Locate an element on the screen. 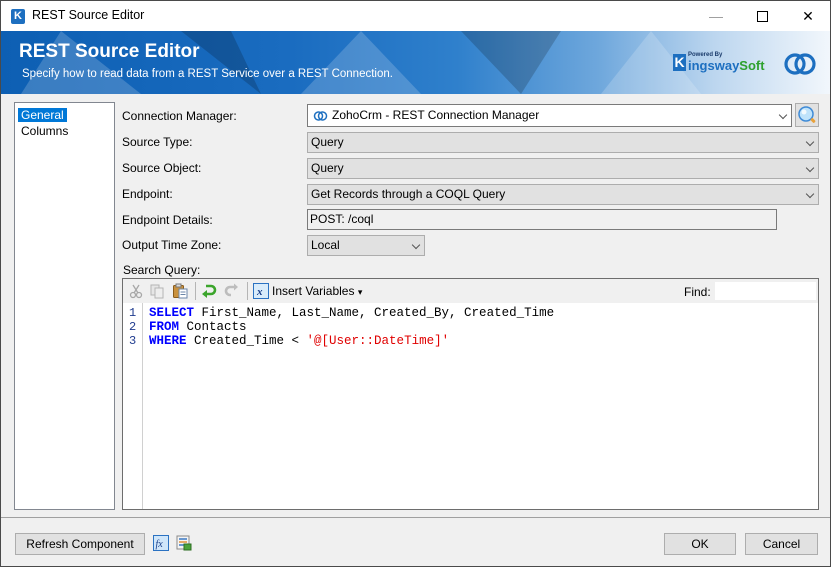  insert-variable-icon: x is located at coordinates (261, 291).